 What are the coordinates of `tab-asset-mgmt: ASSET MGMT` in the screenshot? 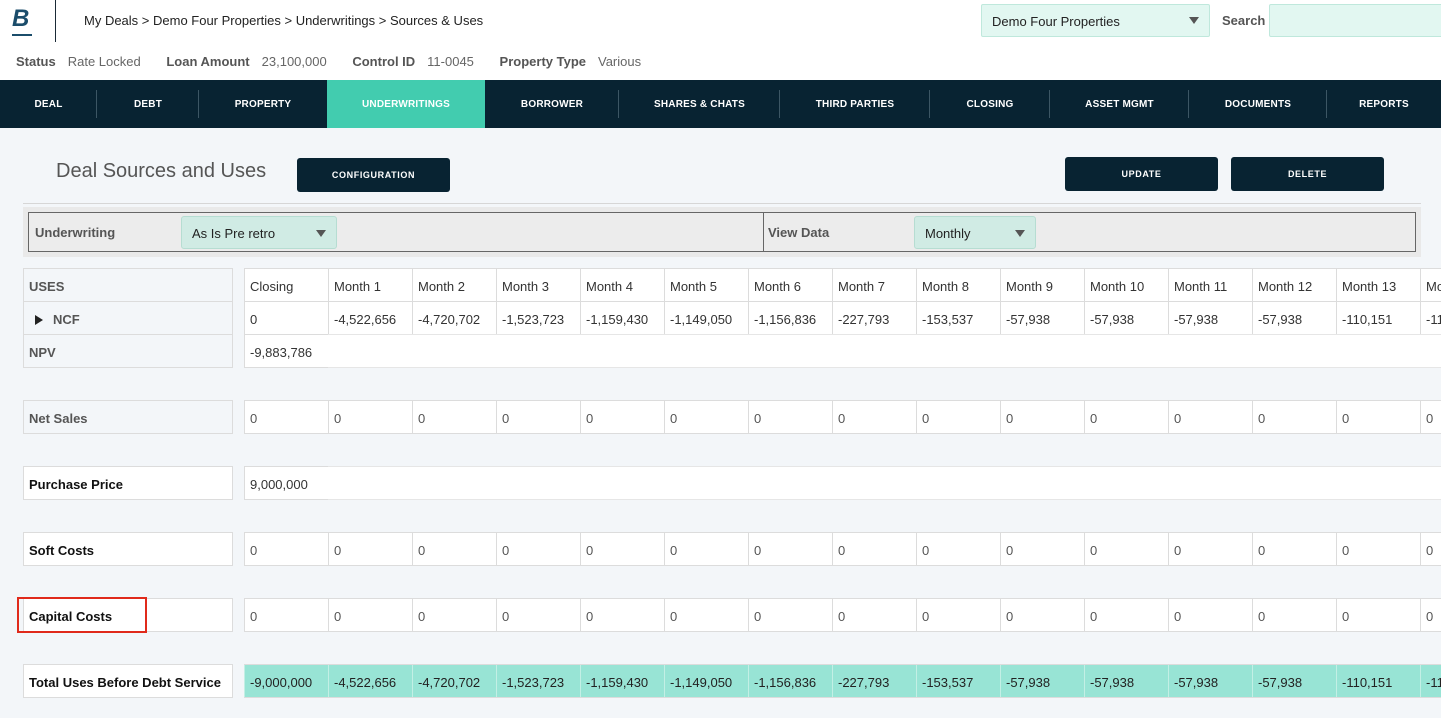 It's located at (1119, 104).